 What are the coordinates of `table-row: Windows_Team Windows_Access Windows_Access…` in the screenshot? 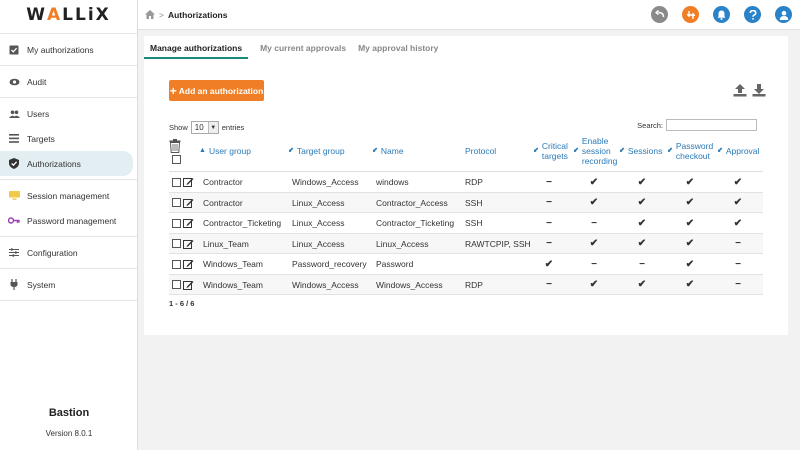 It's located at (466, 284).